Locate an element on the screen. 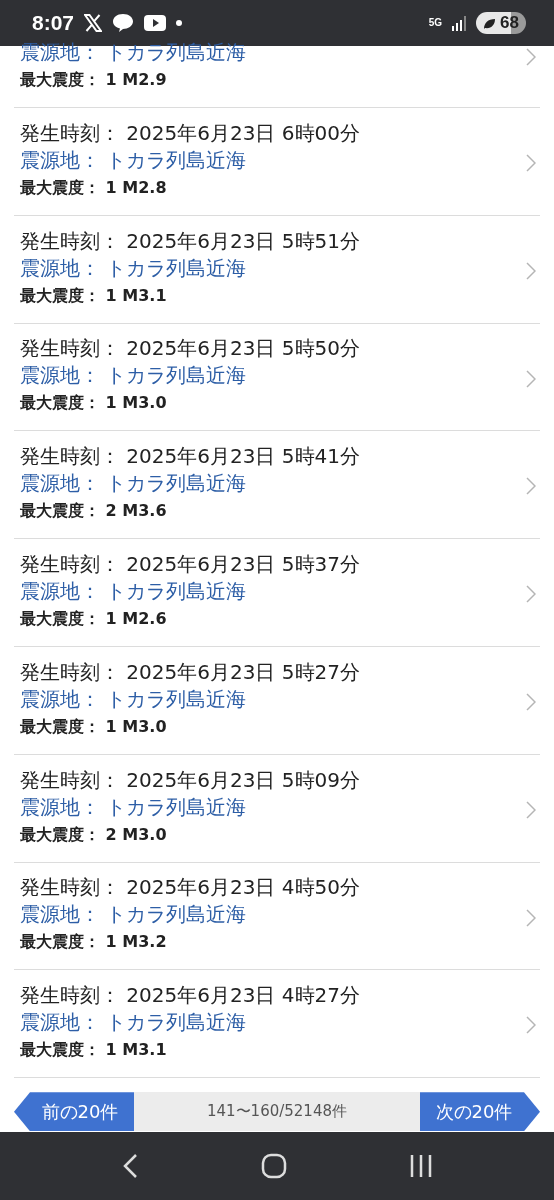 The width and height of the screenshot is (554, 1200). max-intensity-text: 最大震度： 2 M3.6 is located at coordinates (93, 511).